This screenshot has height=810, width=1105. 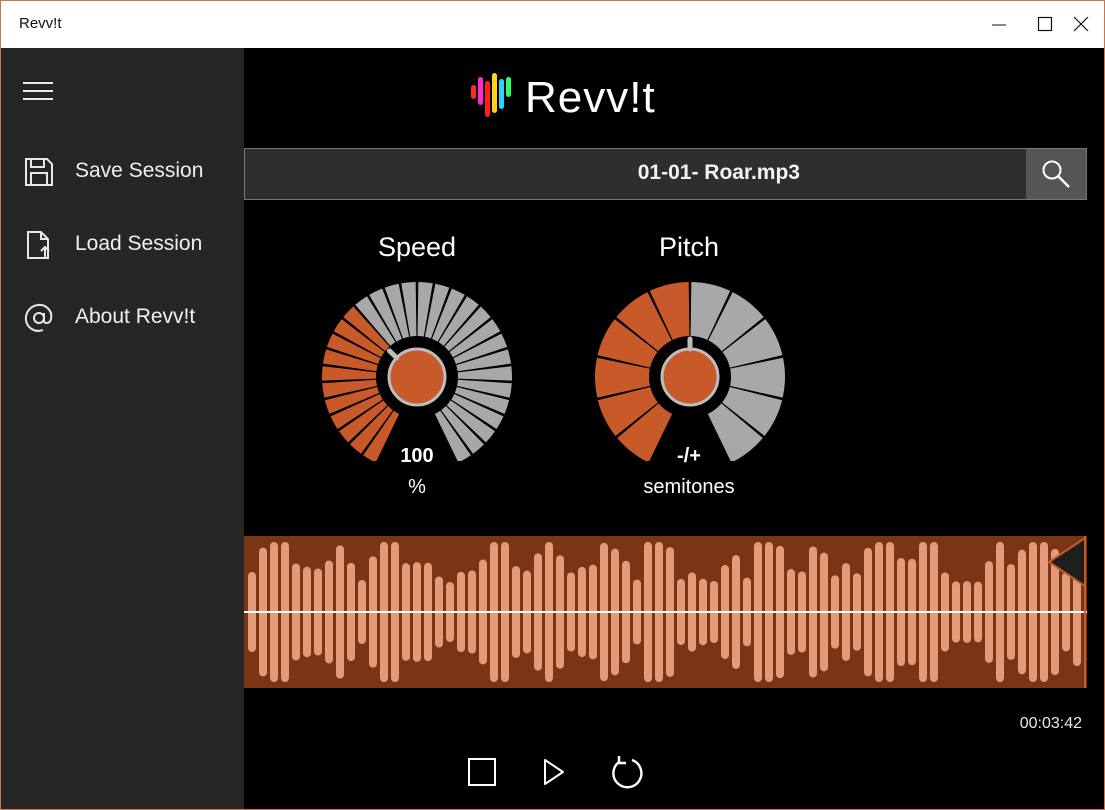 I want to click on search-icon, so click(x=1056, y=174).